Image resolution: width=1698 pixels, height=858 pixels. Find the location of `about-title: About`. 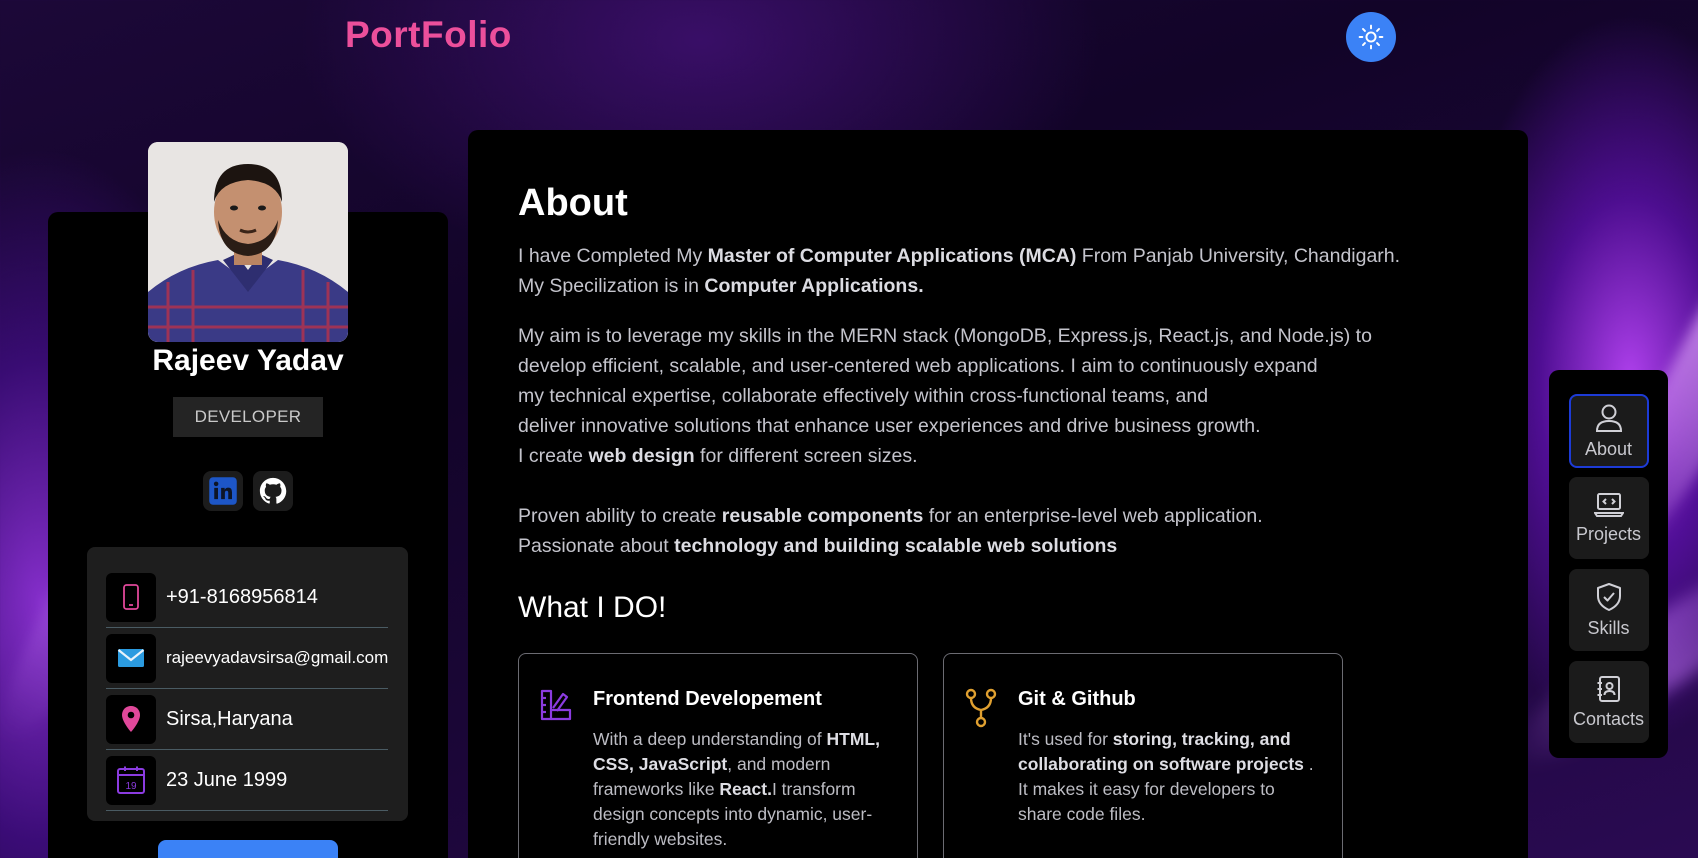

about-title: About is located at coordinates (573, 203).